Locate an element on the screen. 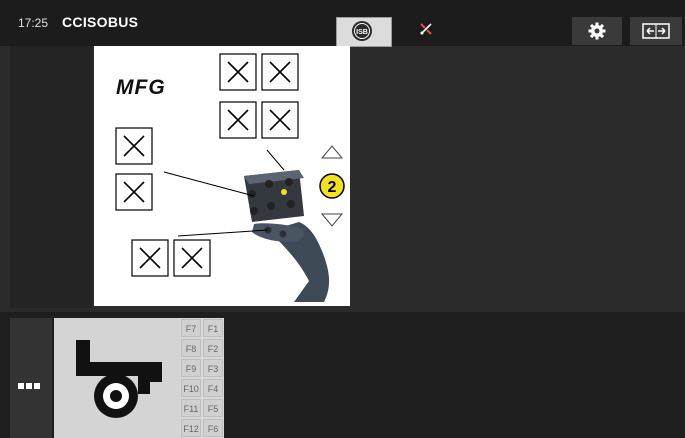 This screenshot has width=685, height=438. more-menu-button is located at coordinates (31, 378).